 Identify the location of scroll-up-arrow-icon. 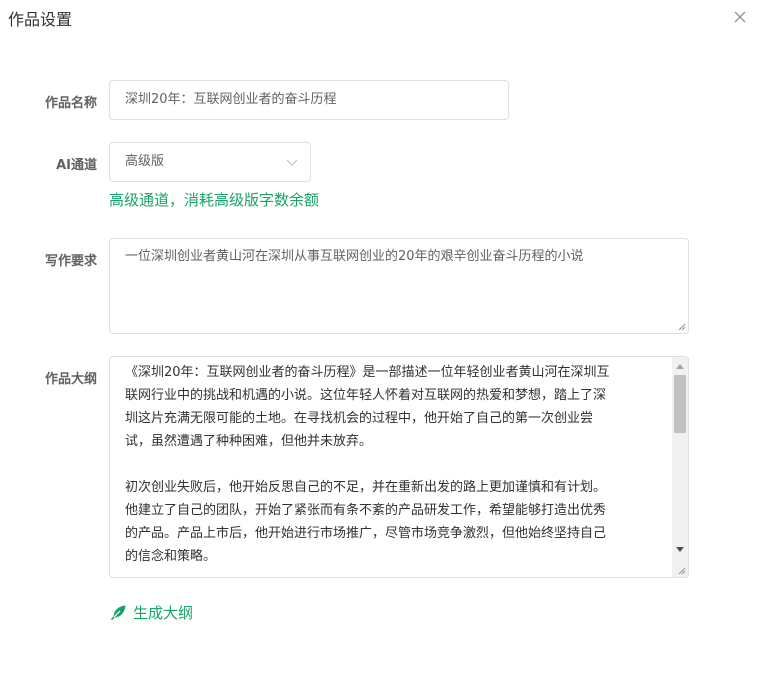
(680, 366).